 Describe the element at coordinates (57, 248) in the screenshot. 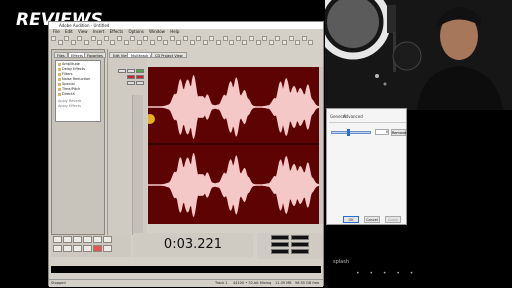

I see `goto-start-button` at that location.